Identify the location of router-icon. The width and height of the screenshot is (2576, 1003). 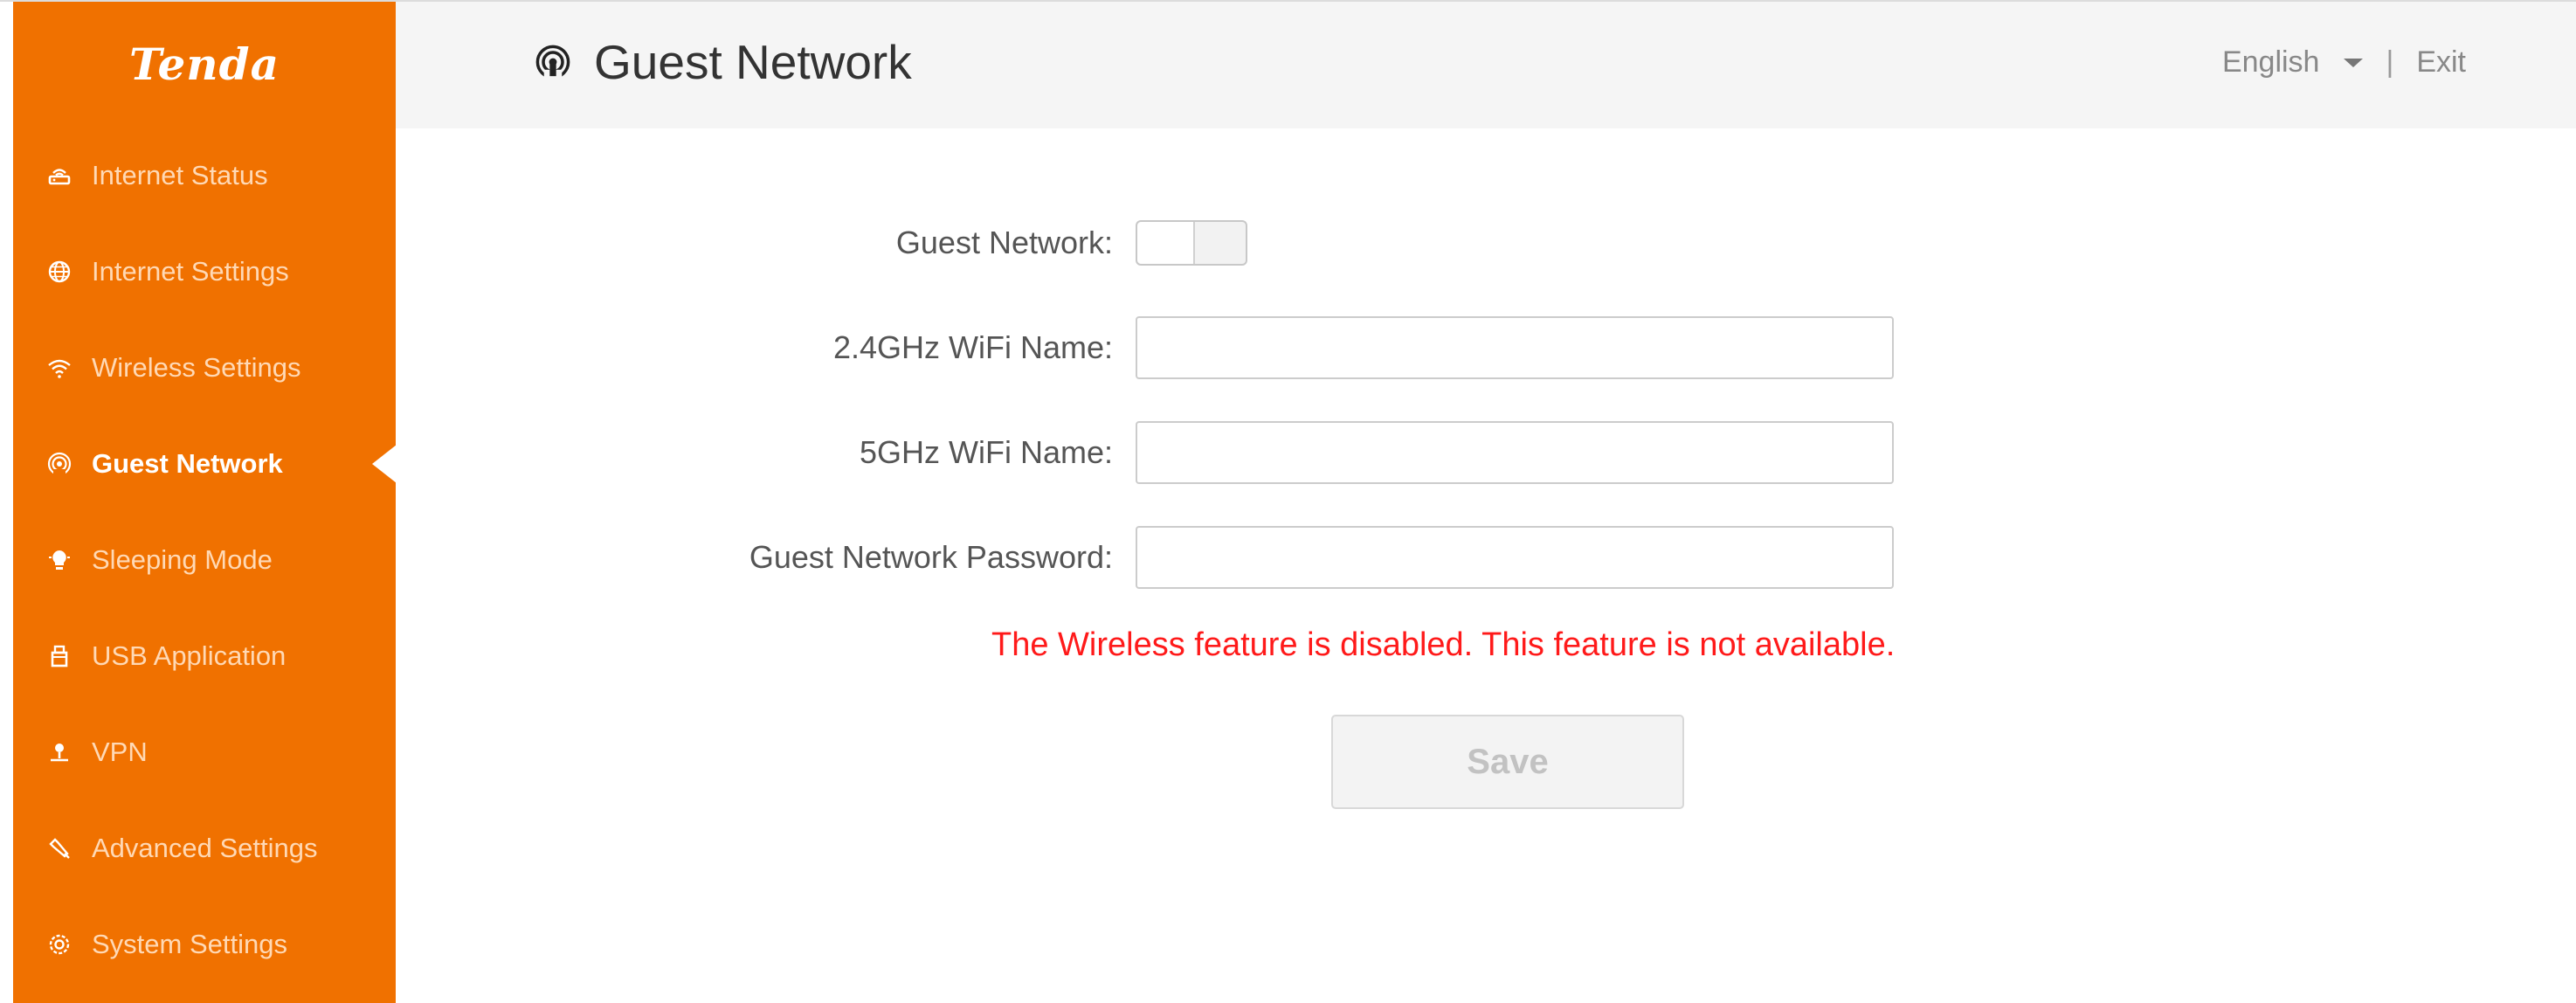
(59, 175).